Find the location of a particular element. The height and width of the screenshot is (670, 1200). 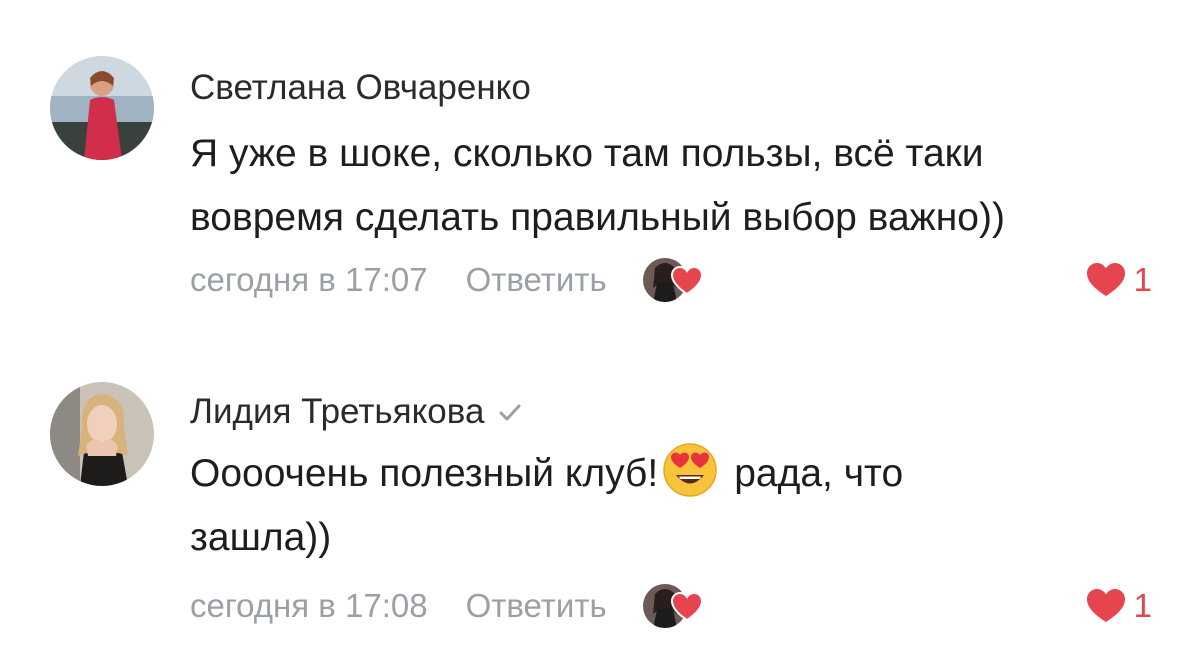

comment-text-line: вовремя сделать правильный выбор важно)) is located at coordinates (597, 217).